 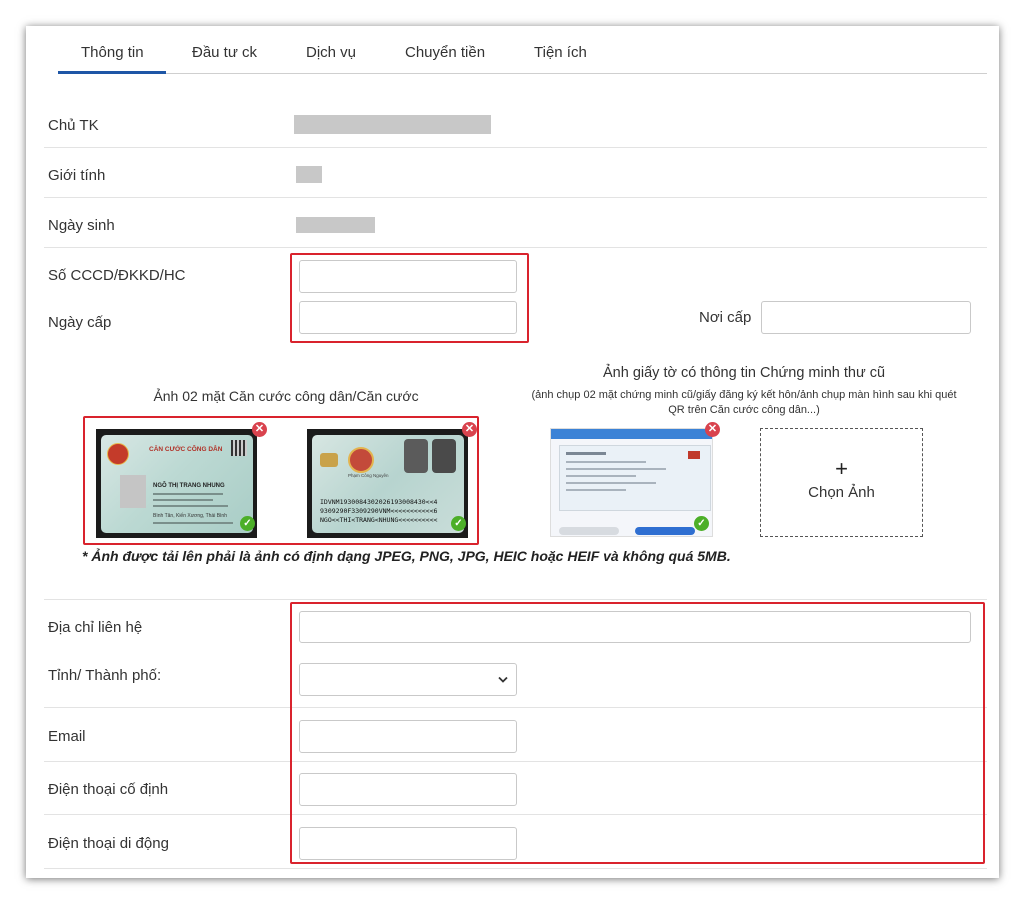 I want to click on contact-address-label: Địa chỉ liên hệ, so click(x=95, y=627).